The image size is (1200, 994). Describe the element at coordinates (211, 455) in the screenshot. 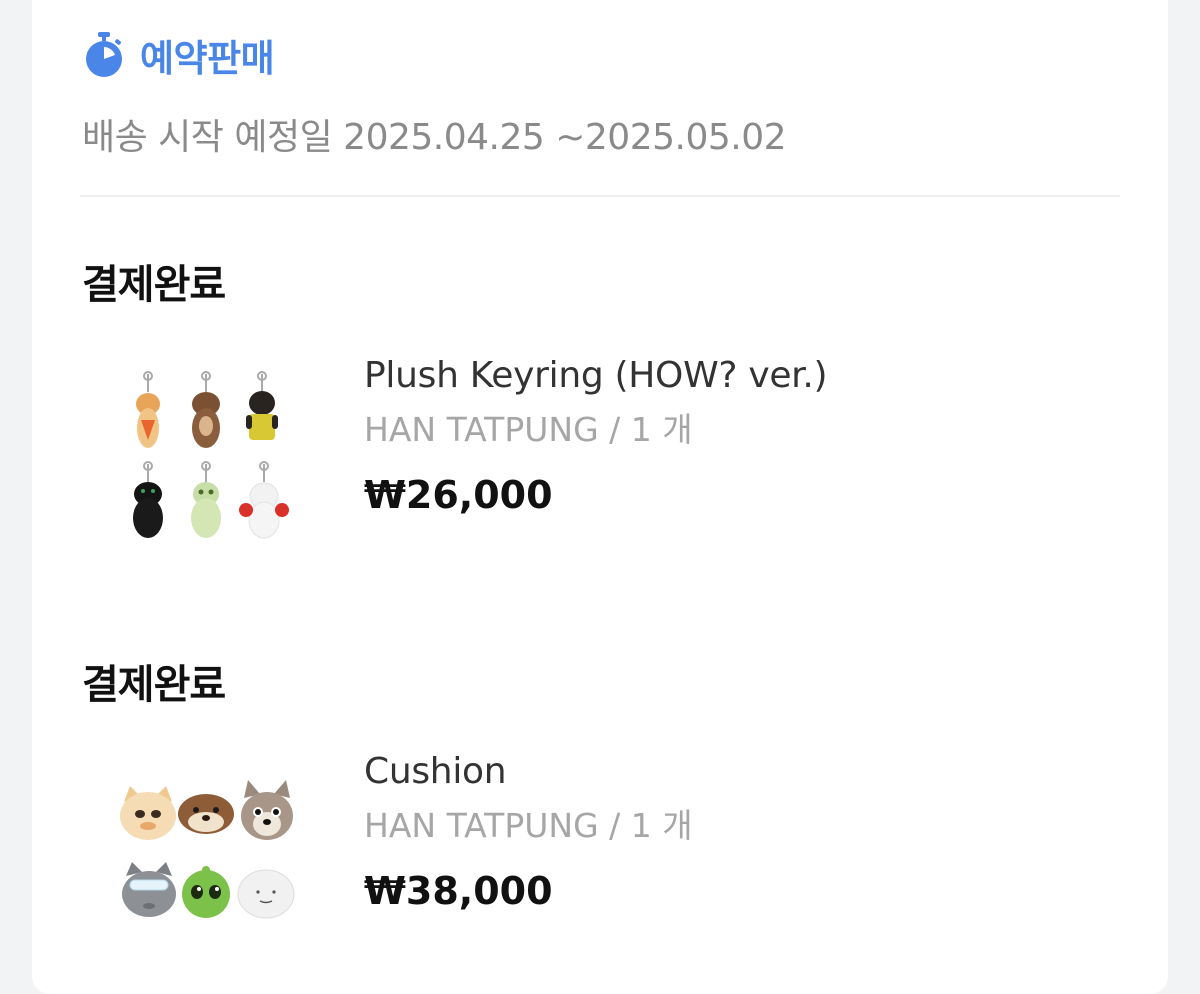

I see `plush-keyring-set-image` at that location.